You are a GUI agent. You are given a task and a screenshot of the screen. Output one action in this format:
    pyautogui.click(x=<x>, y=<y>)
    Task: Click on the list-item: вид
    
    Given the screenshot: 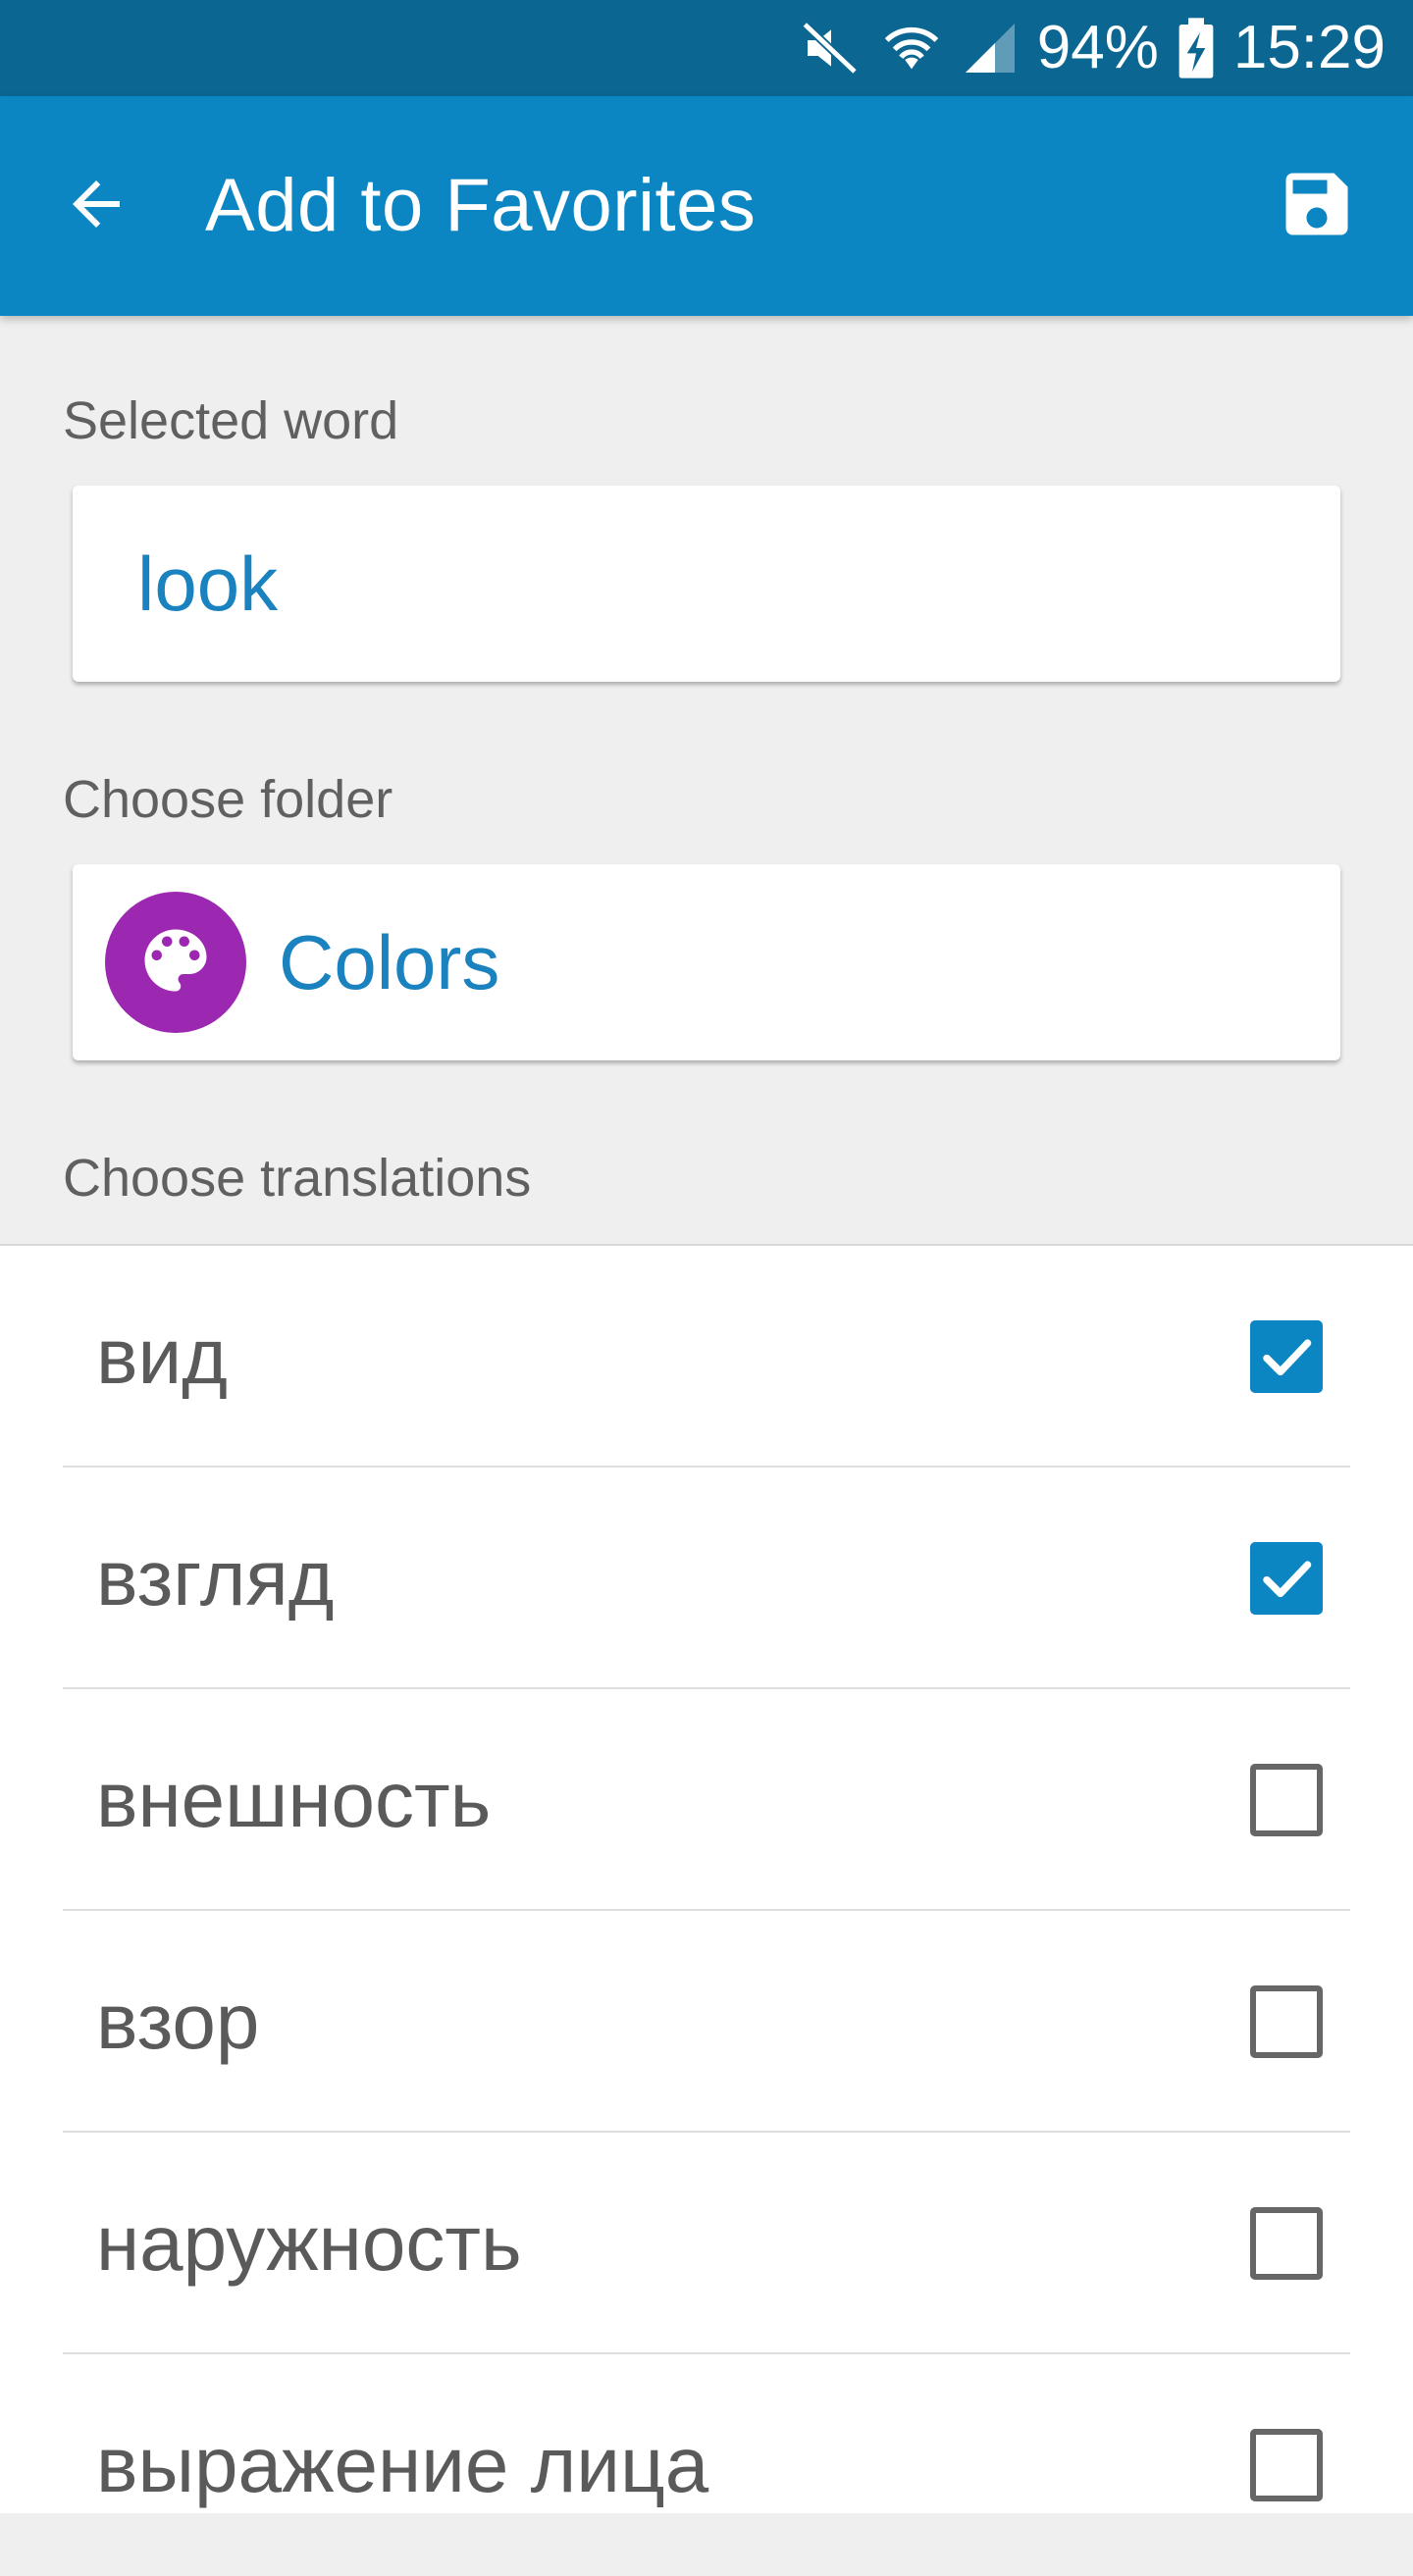 What is the action you would take?
    pyautogui.click(x=706, y=1357)
    